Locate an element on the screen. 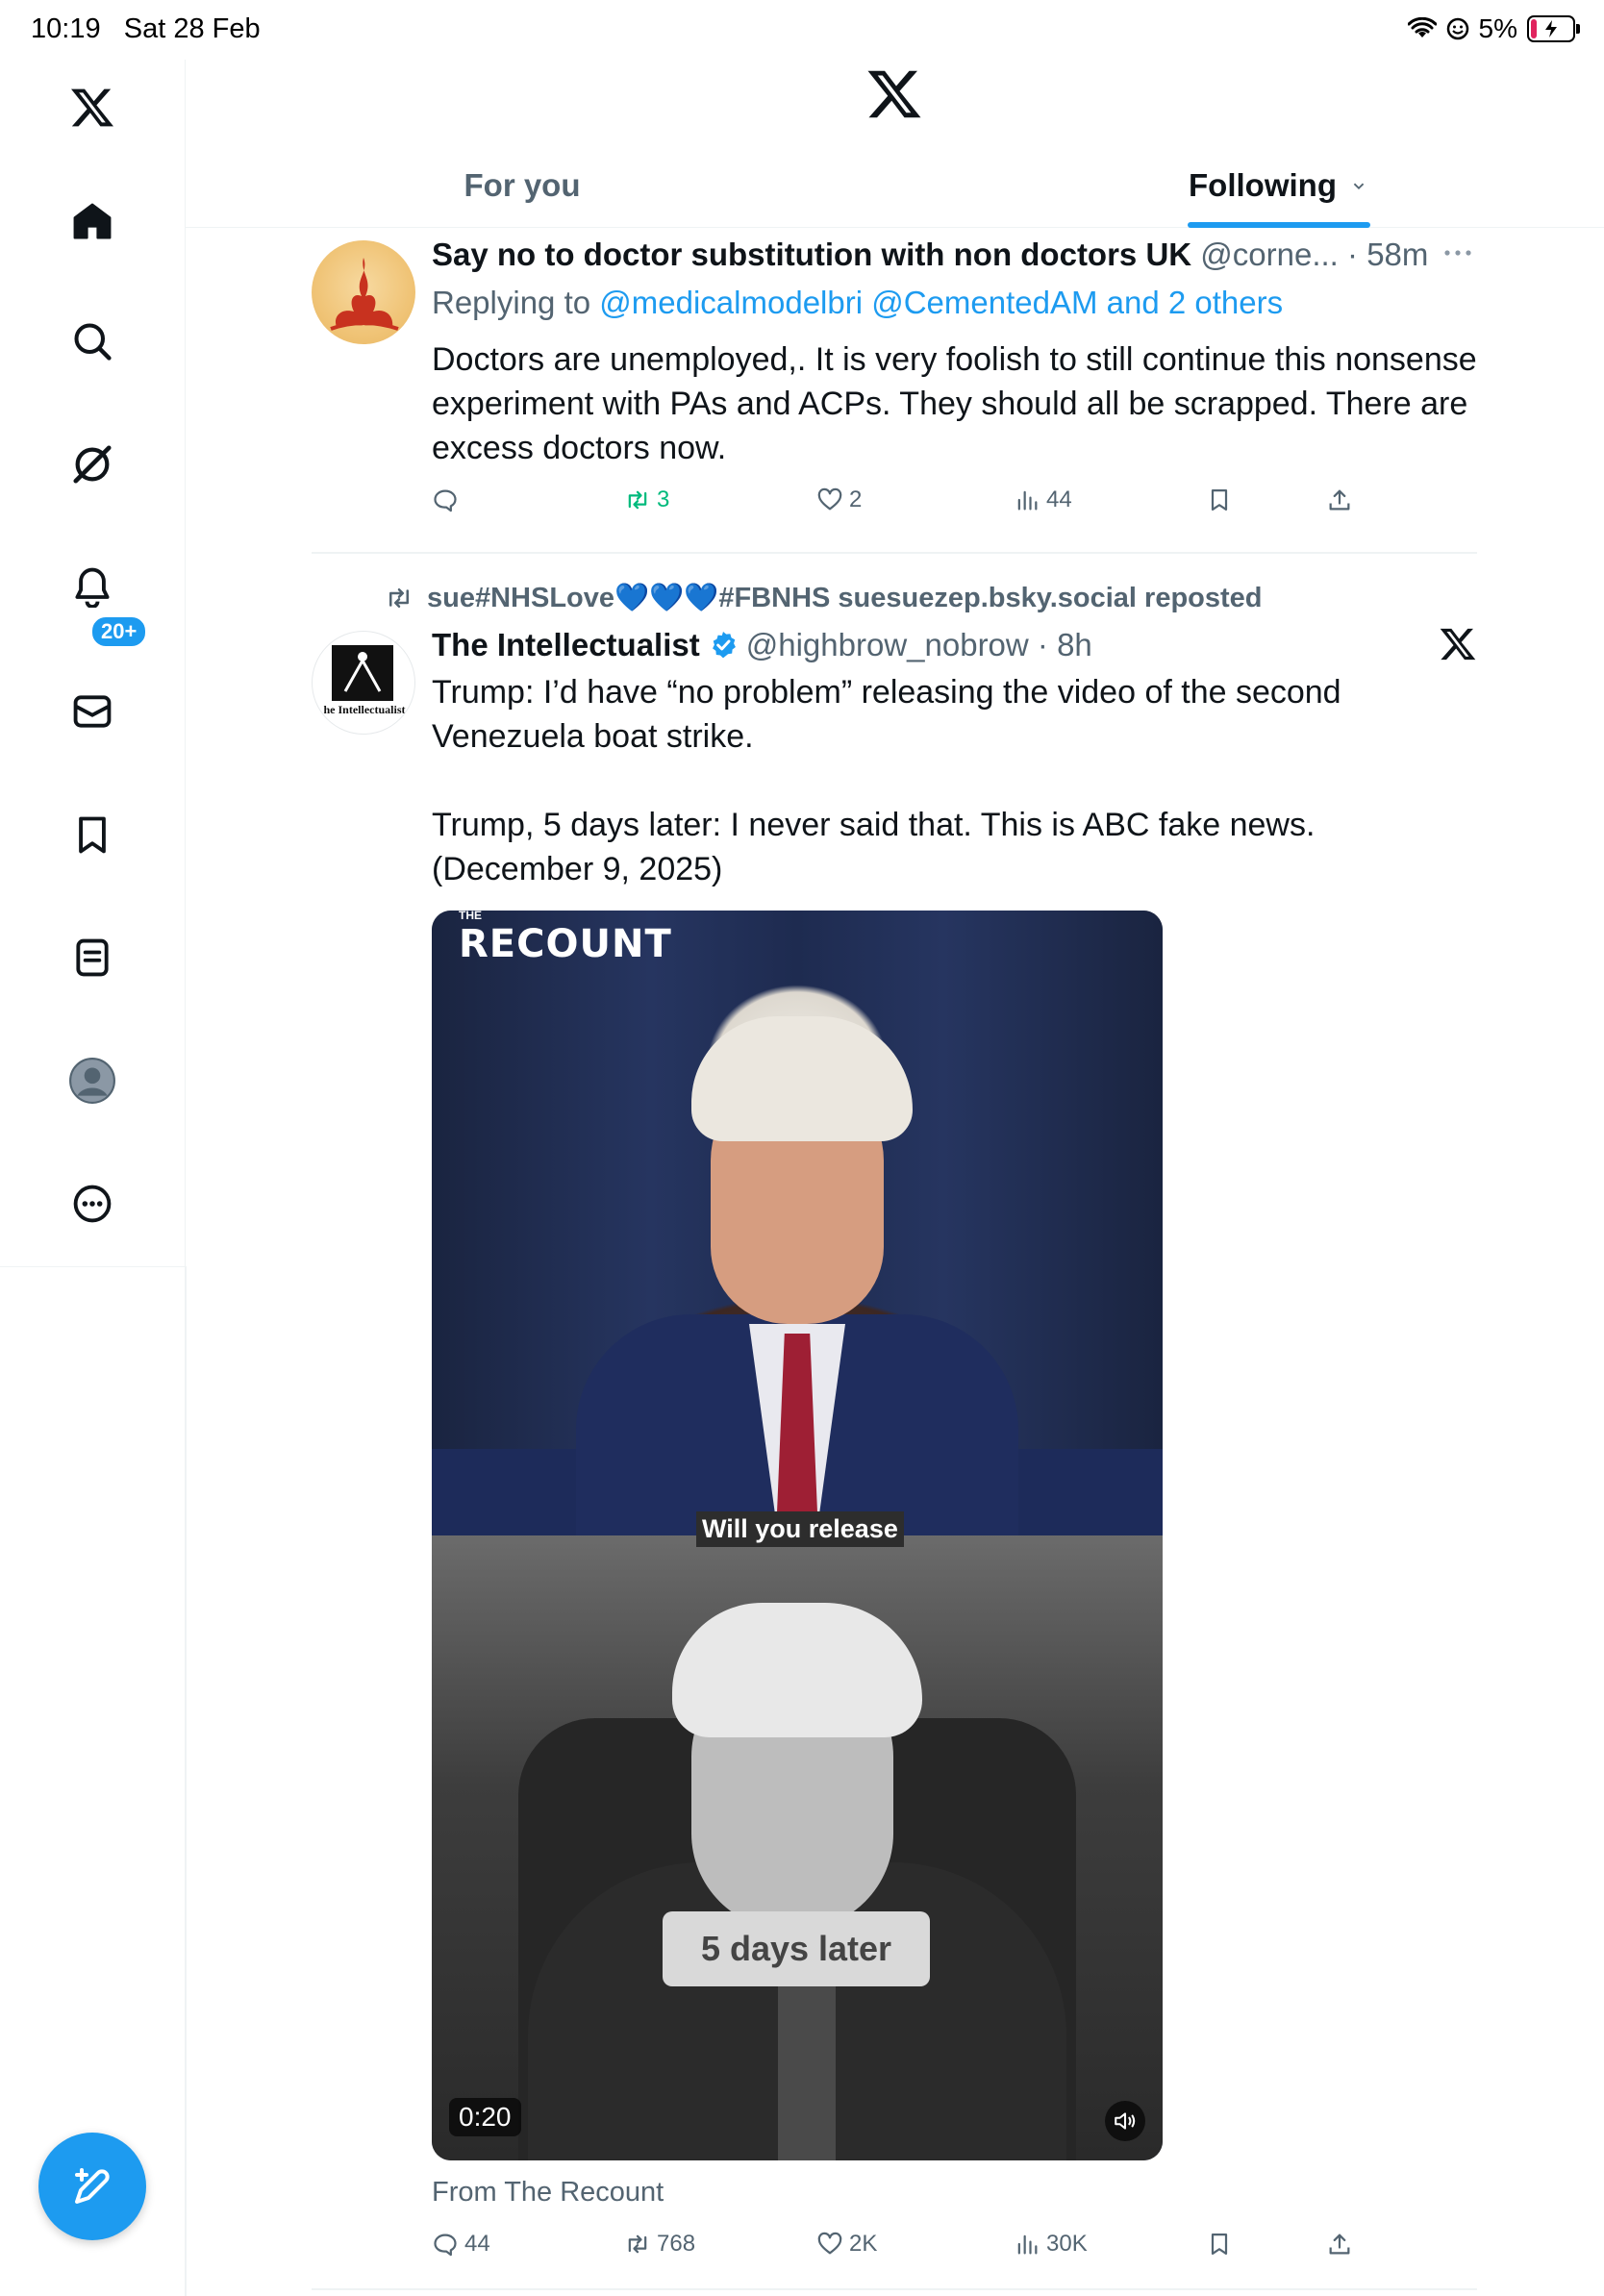  video-duration: 0:20 is located at coordinates (485, 2117).